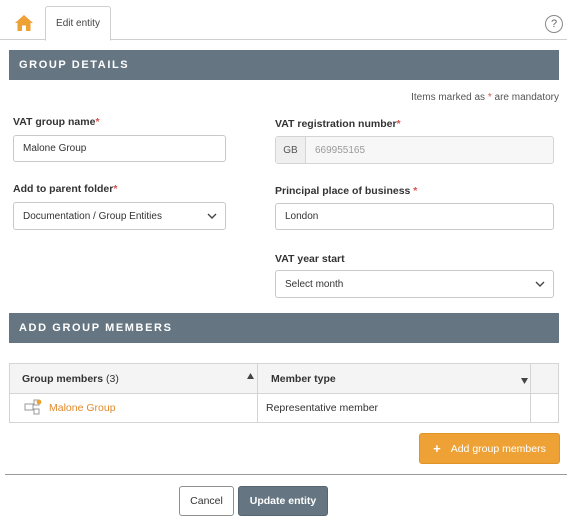  I want to click on plus-icon: +, so click(437, 448).